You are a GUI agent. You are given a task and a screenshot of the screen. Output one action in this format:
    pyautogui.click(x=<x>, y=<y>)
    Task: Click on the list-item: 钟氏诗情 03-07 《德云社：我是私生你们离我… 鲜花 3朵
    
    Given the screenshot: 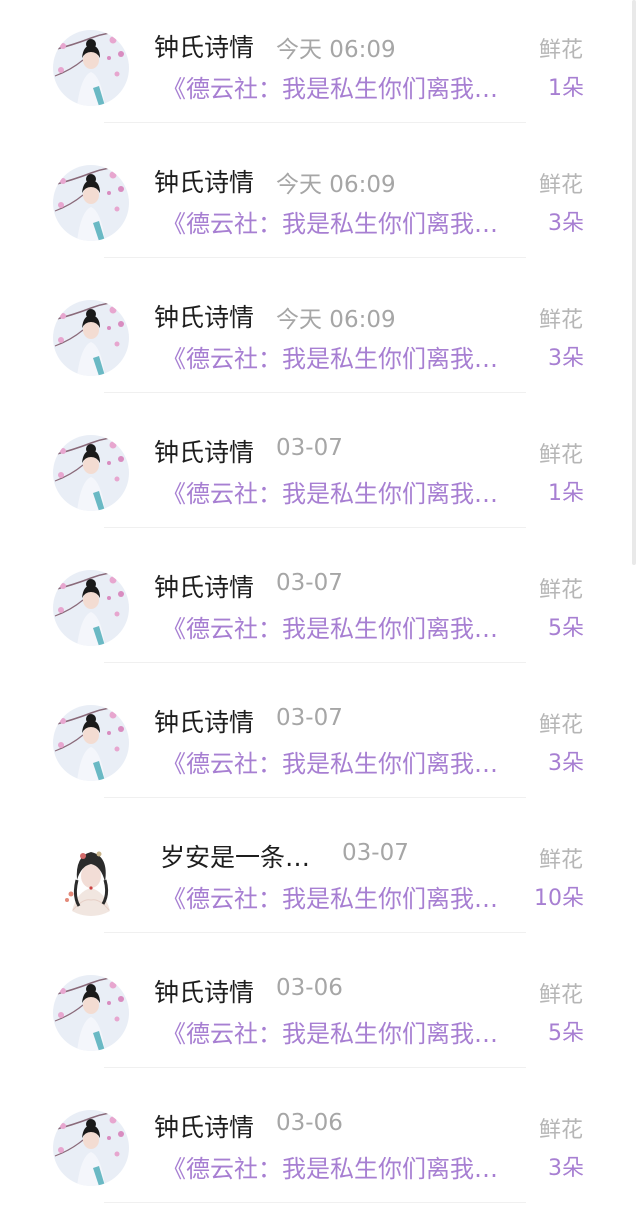 What is the action you would take?
    pyautogui.click(x=315, y=742)
    